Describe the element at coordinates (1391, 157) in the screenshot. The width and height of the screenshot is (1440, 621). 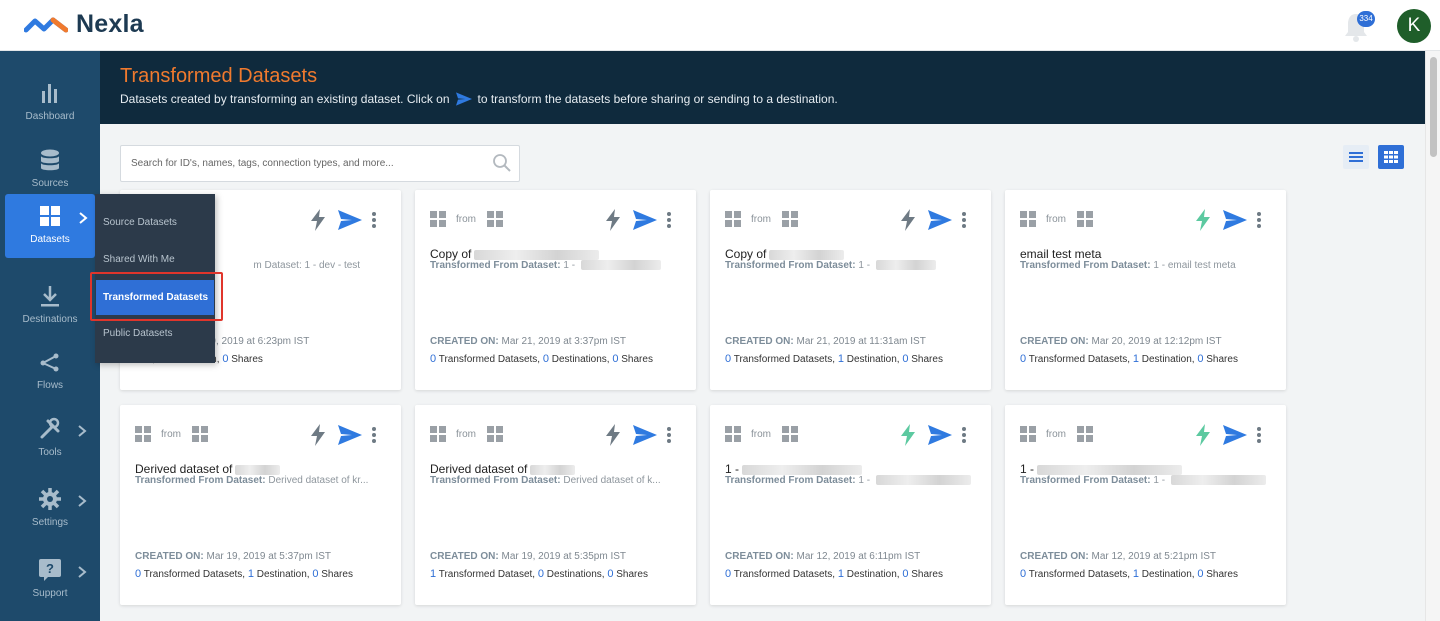
I see `grid-view-button` at that location.